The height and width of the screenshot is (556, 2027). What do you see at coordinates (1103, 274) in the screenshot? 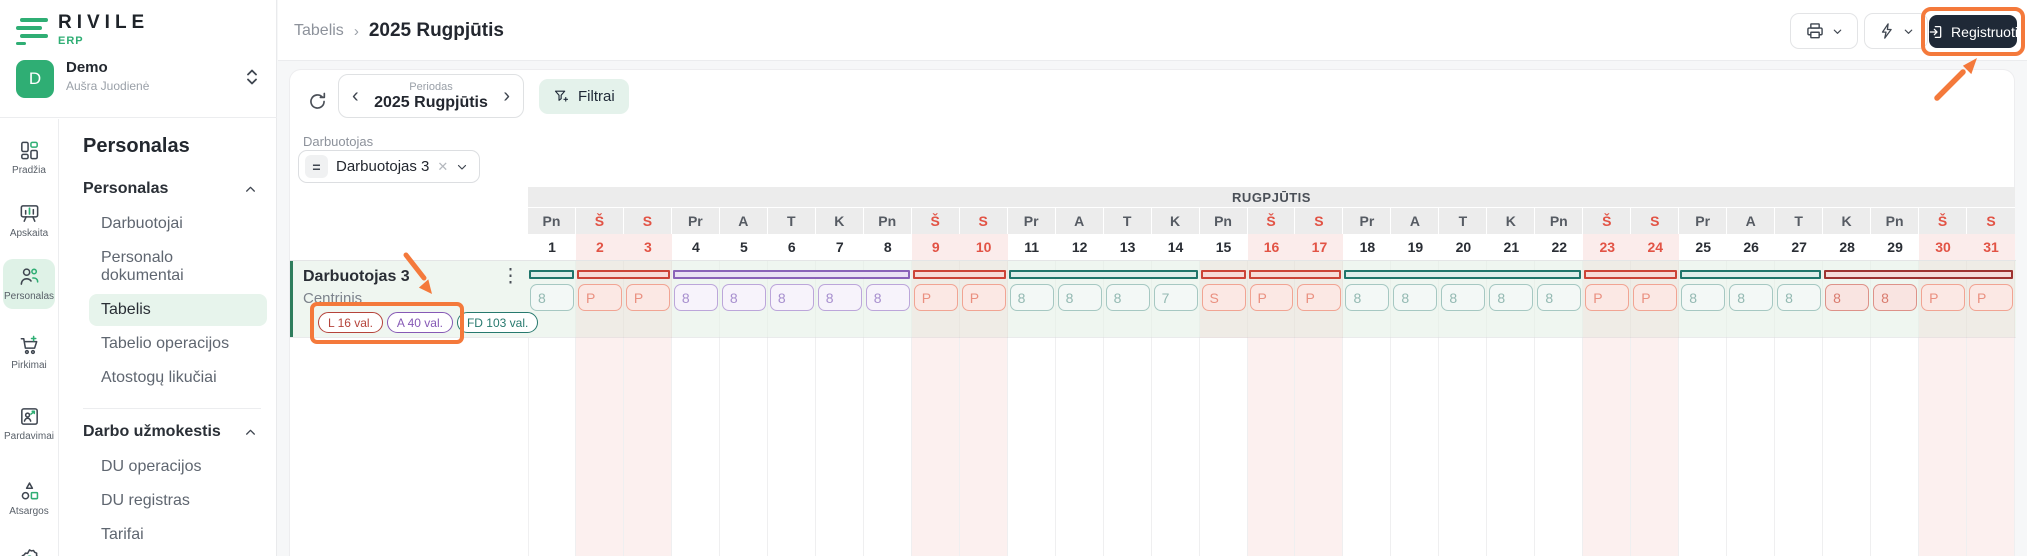
I see `shift-bar-11-14-teal` at bounding box center [1103, 274].